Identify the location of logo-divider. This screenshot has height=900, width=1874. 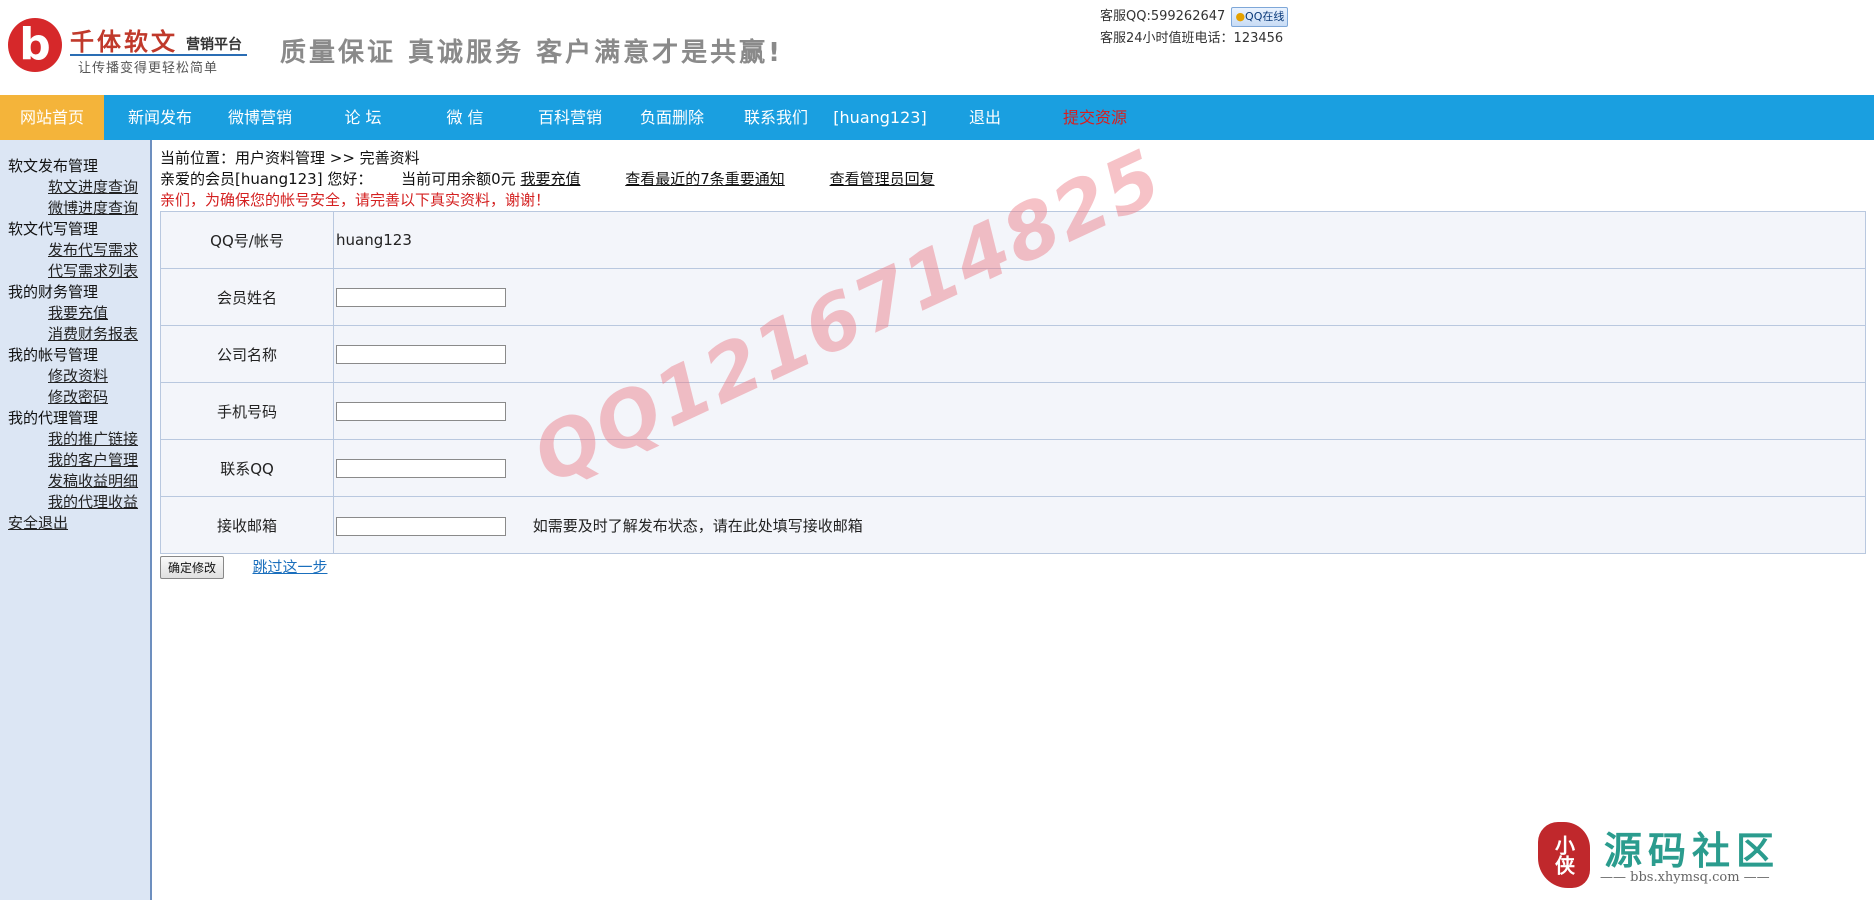
(158, 55).